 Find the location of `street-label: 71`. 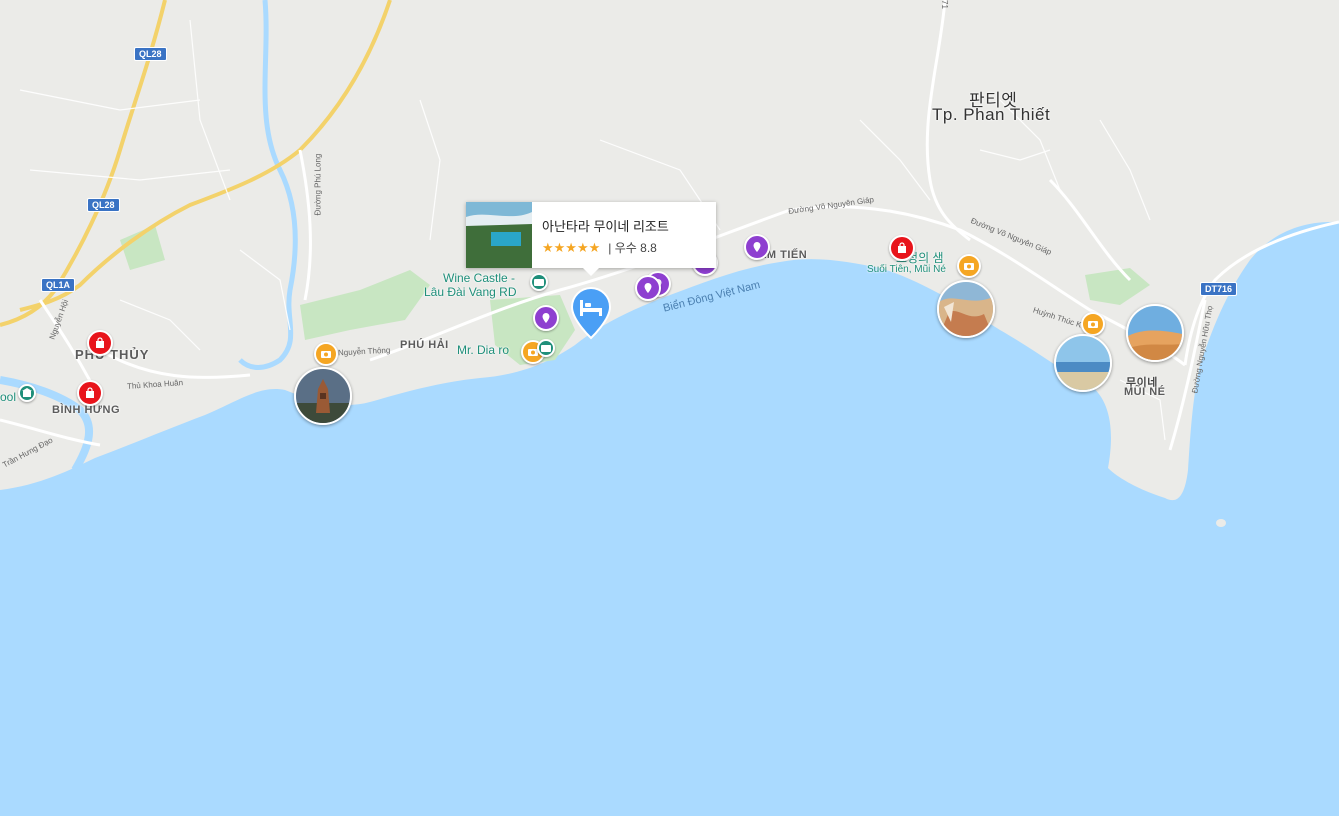

street-label: 71 is located at coordinates (944, 4).